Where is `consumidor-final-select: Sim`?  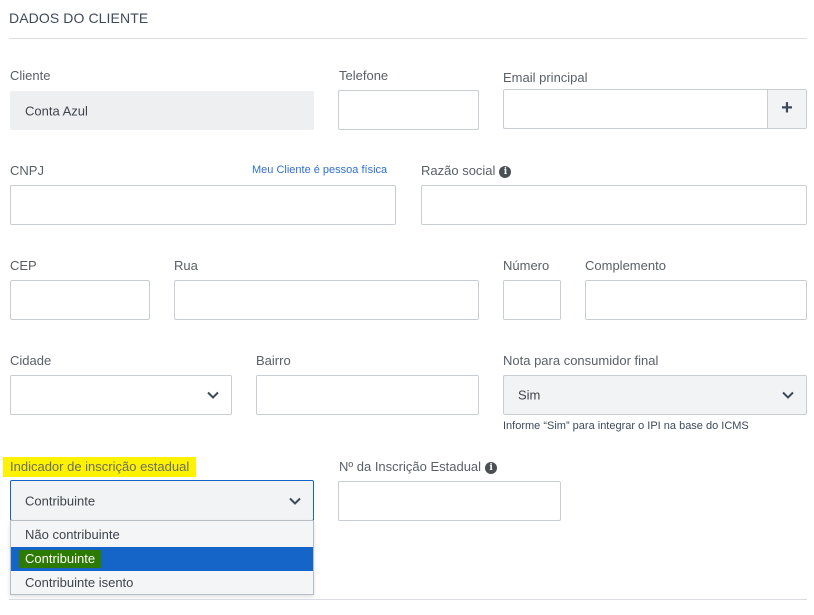 consumidor-final-select: Sim is located at coordinates (655, 395).